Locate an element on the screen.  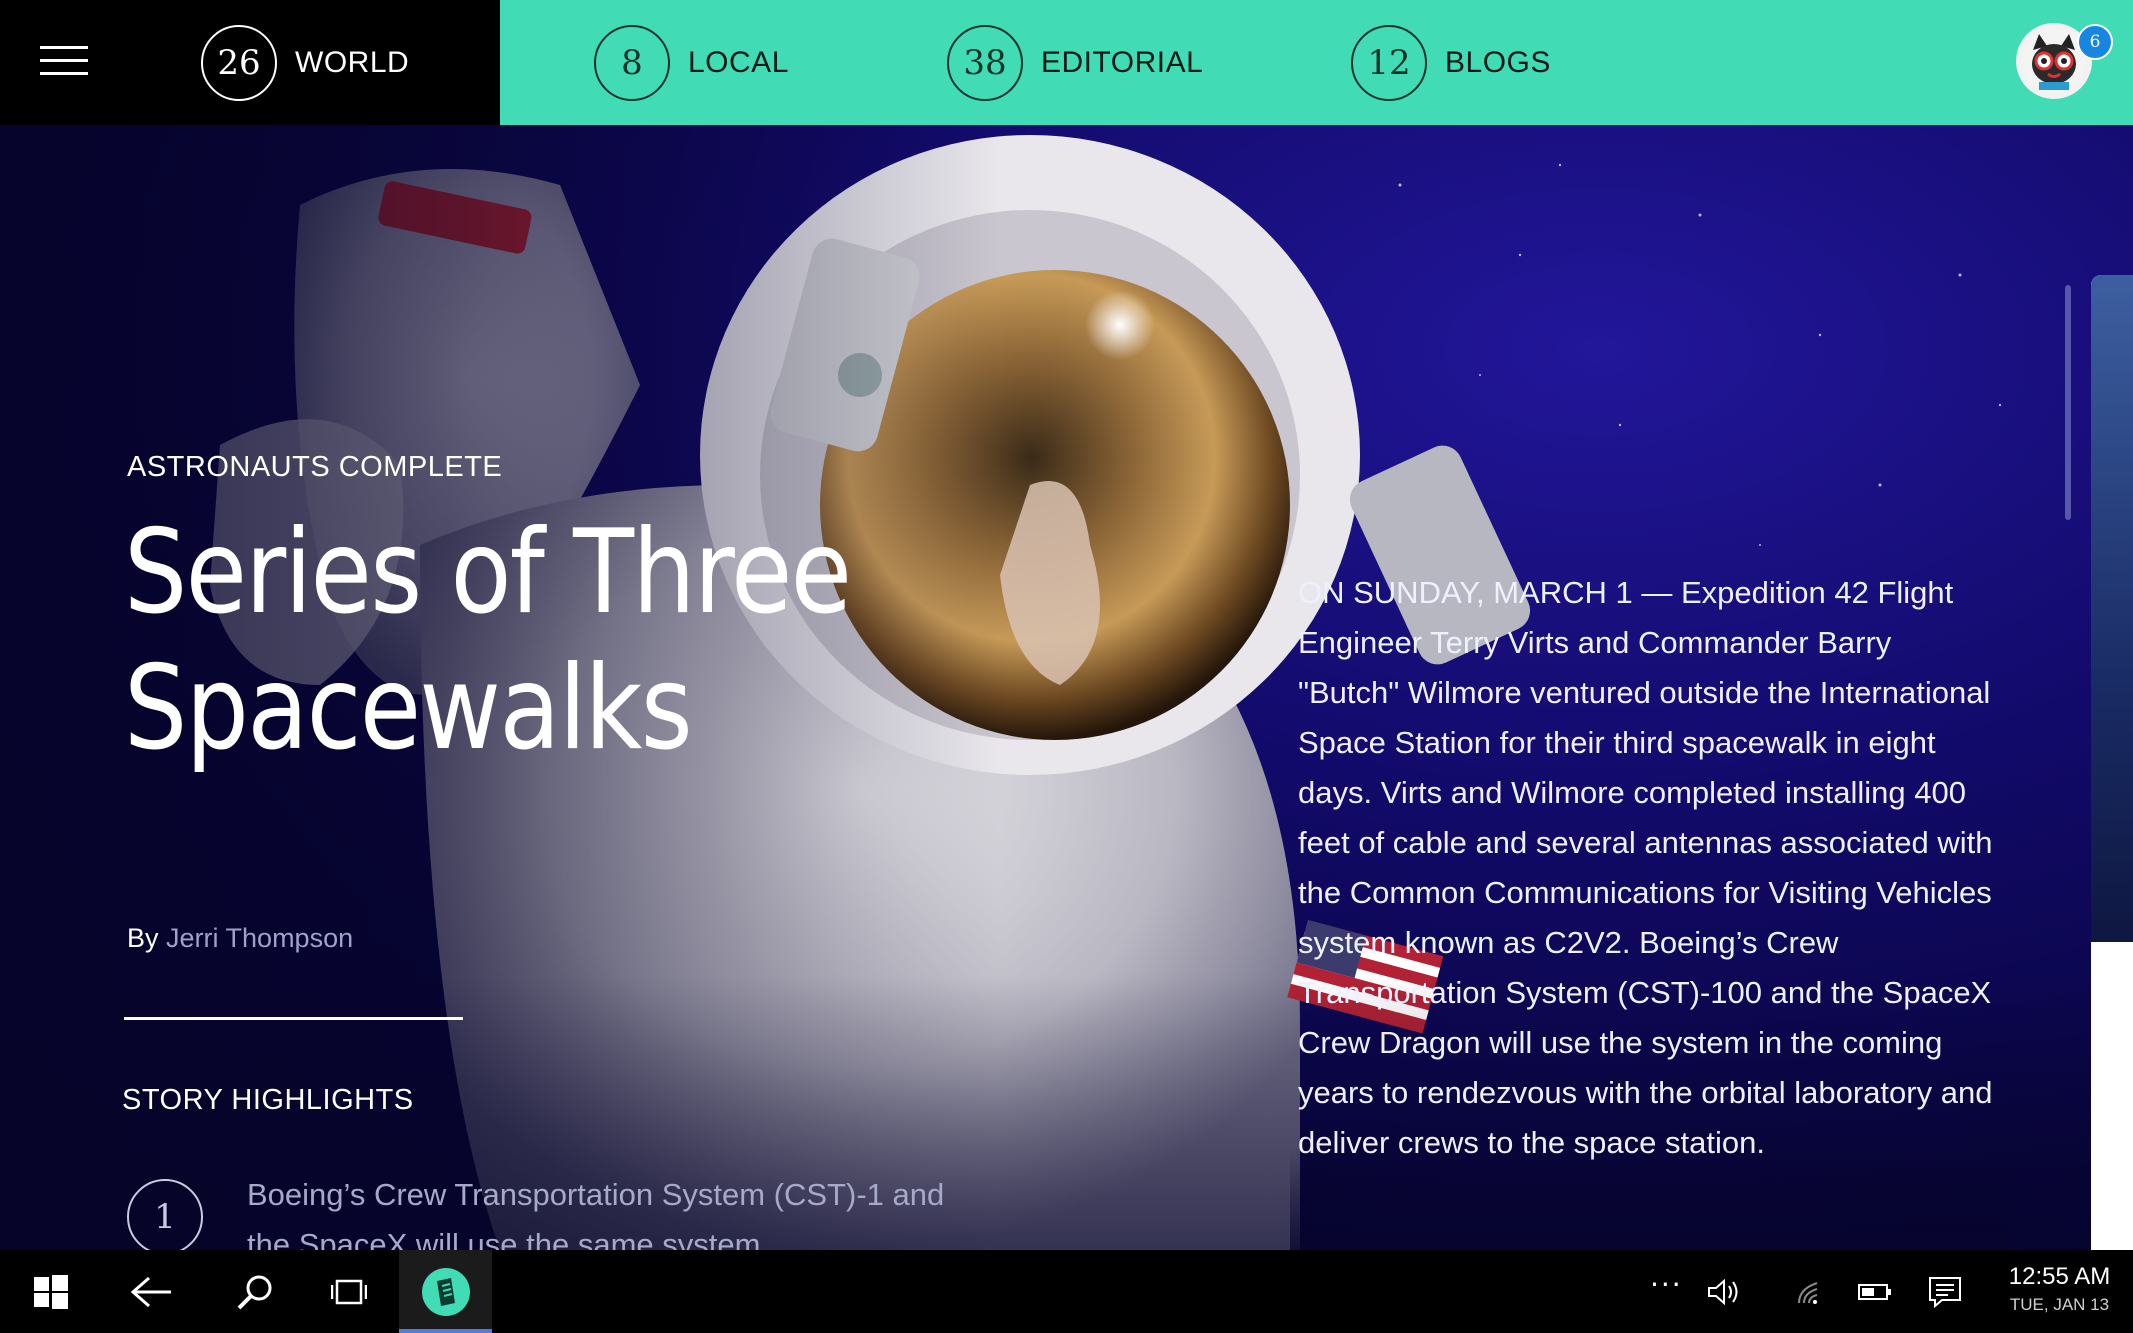
headline-line-1: Series of Three is located at coordinates (488, 572).